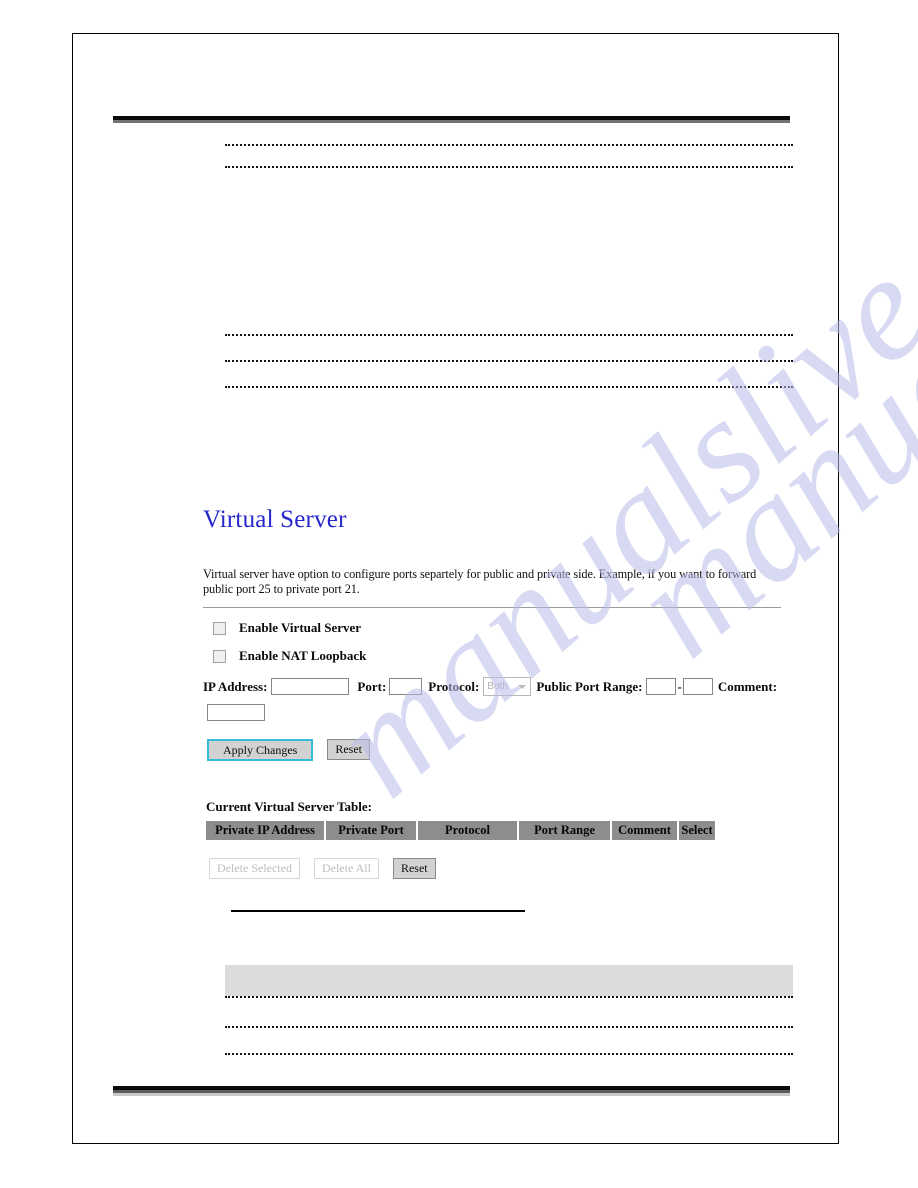 This screenshot has height=1188, width=918. Describe the element at coordinates (492, 711) in the screenshot. I see `comment-field-wrapper` at that location.